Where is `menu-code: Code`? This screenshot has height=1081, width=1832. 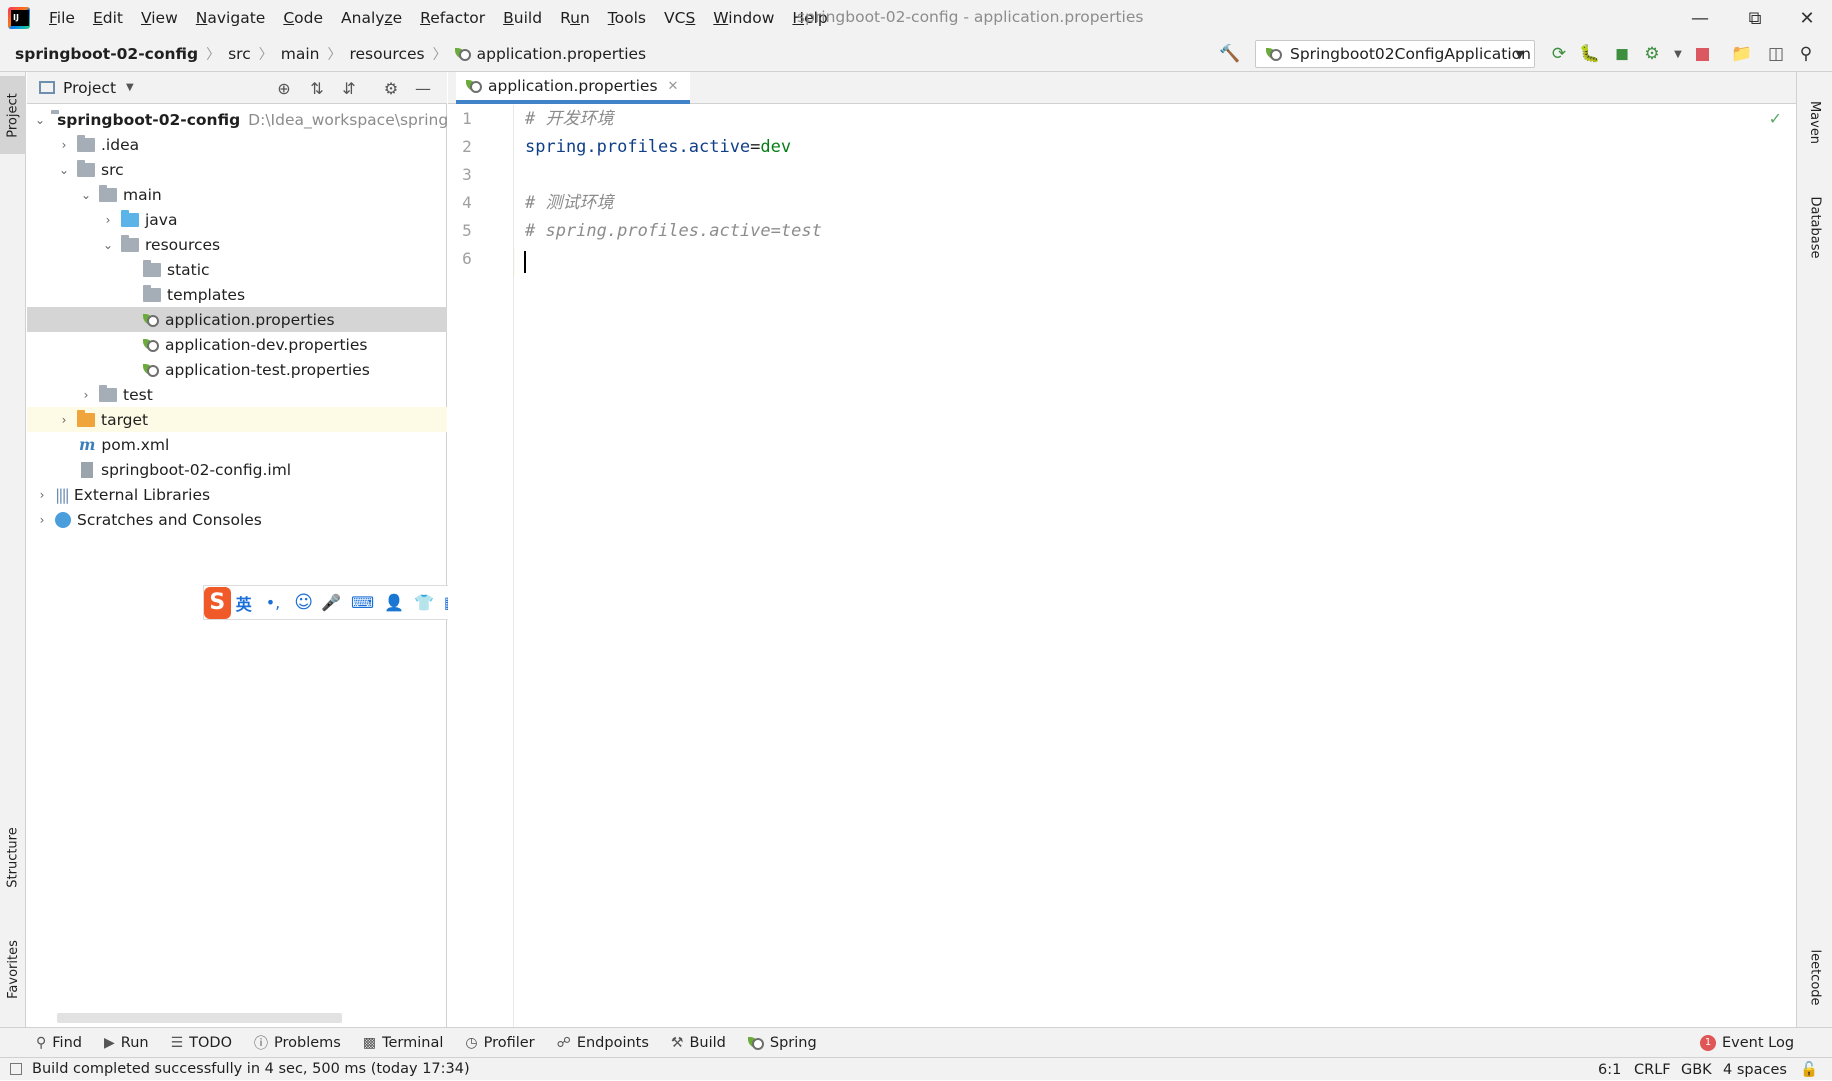
menu-code: Code is located at coordinates (303, 18).